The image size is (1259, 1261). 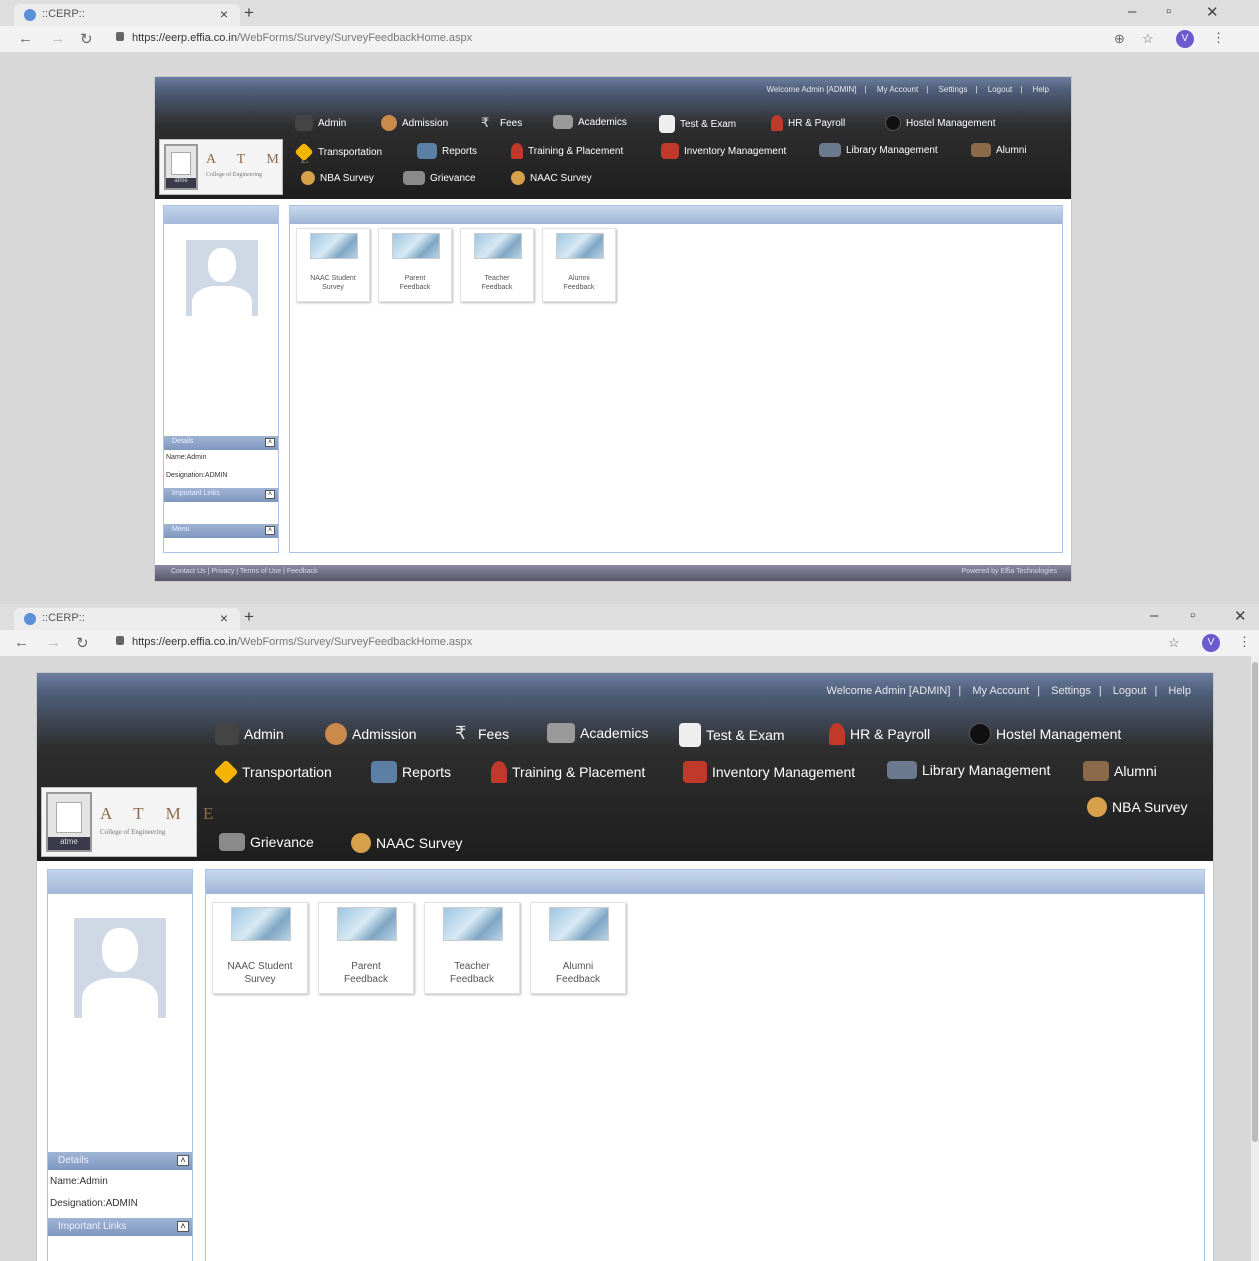 I want to click on profile-photo, so click(x=222, y=278).